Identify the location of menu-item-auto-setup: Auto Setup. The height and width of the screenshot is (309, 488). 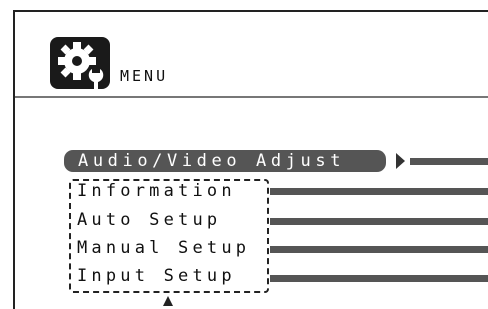
(149, 220).